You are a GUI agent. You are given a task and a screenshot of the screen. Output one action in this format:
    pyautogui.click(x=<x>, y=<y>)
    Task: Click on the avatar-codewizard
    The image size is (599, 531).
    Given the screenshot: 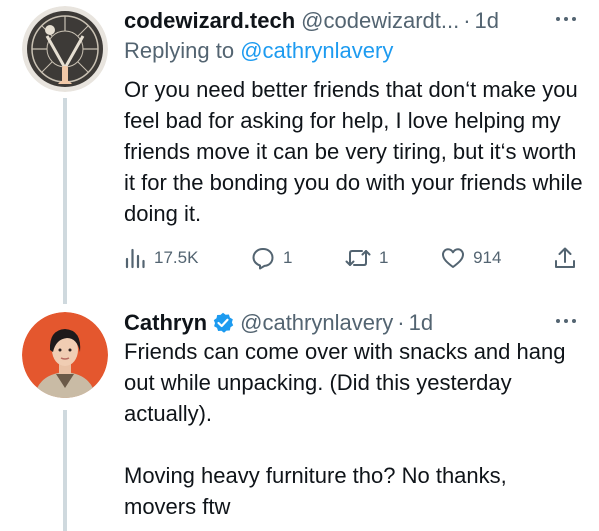 What is the action you would take?
    pyautogui.click(x=65, y=49)
    